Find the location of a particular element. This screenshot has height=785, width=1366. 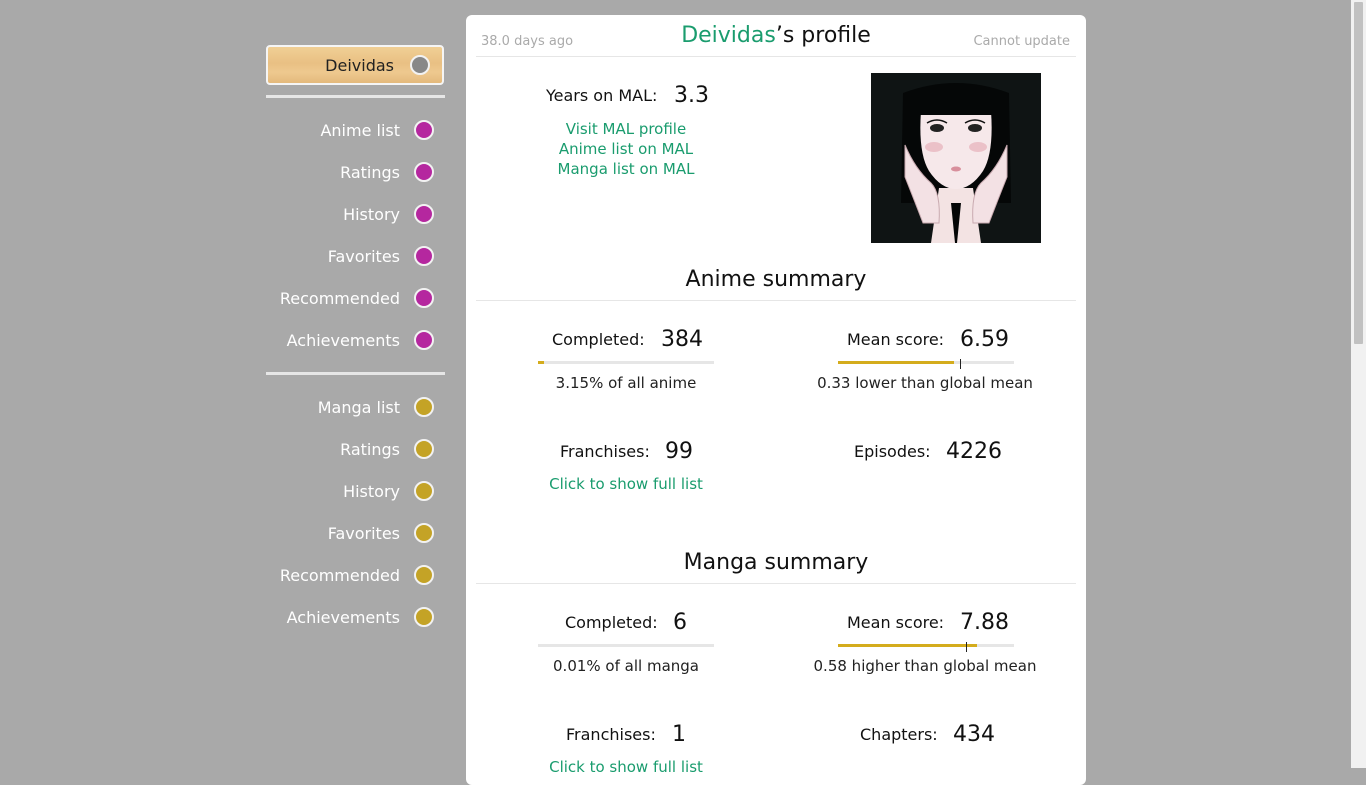

anime-global-mean-marker is located at coordinates (960, 364).